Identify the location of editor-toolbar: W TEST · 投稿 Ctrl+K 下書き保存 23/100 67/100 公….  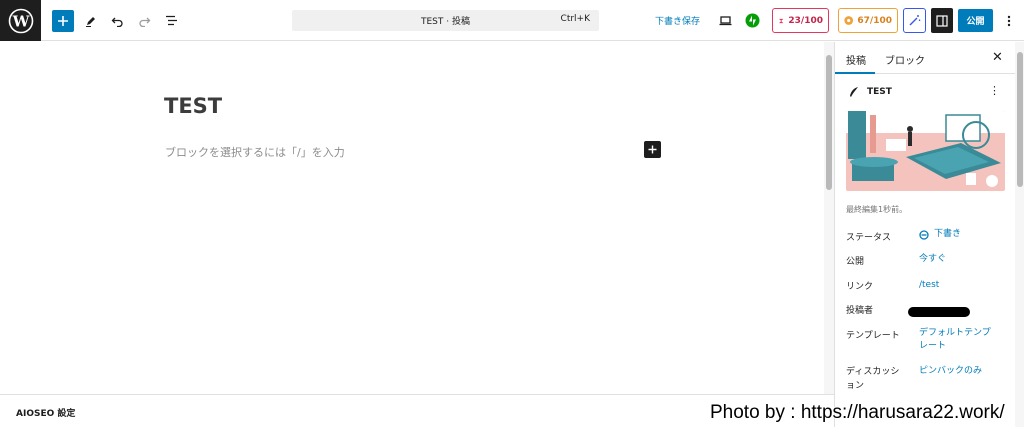
(512, 20).